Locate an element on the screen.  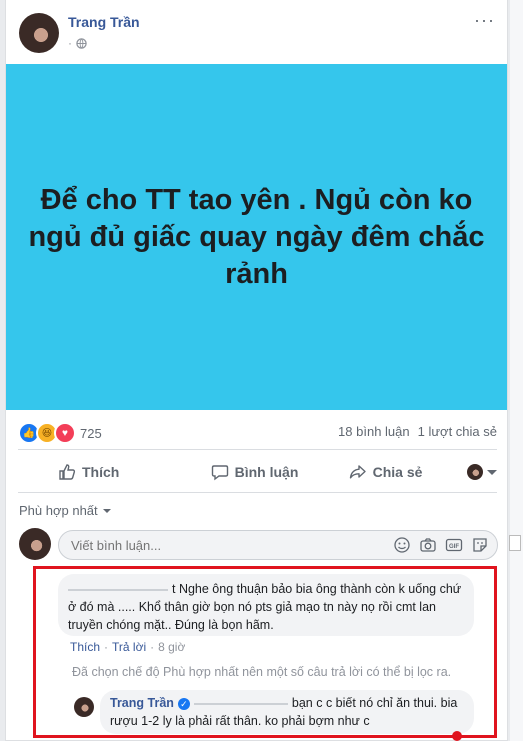
reaction-count: 725 is located at coordinates (91, 433).